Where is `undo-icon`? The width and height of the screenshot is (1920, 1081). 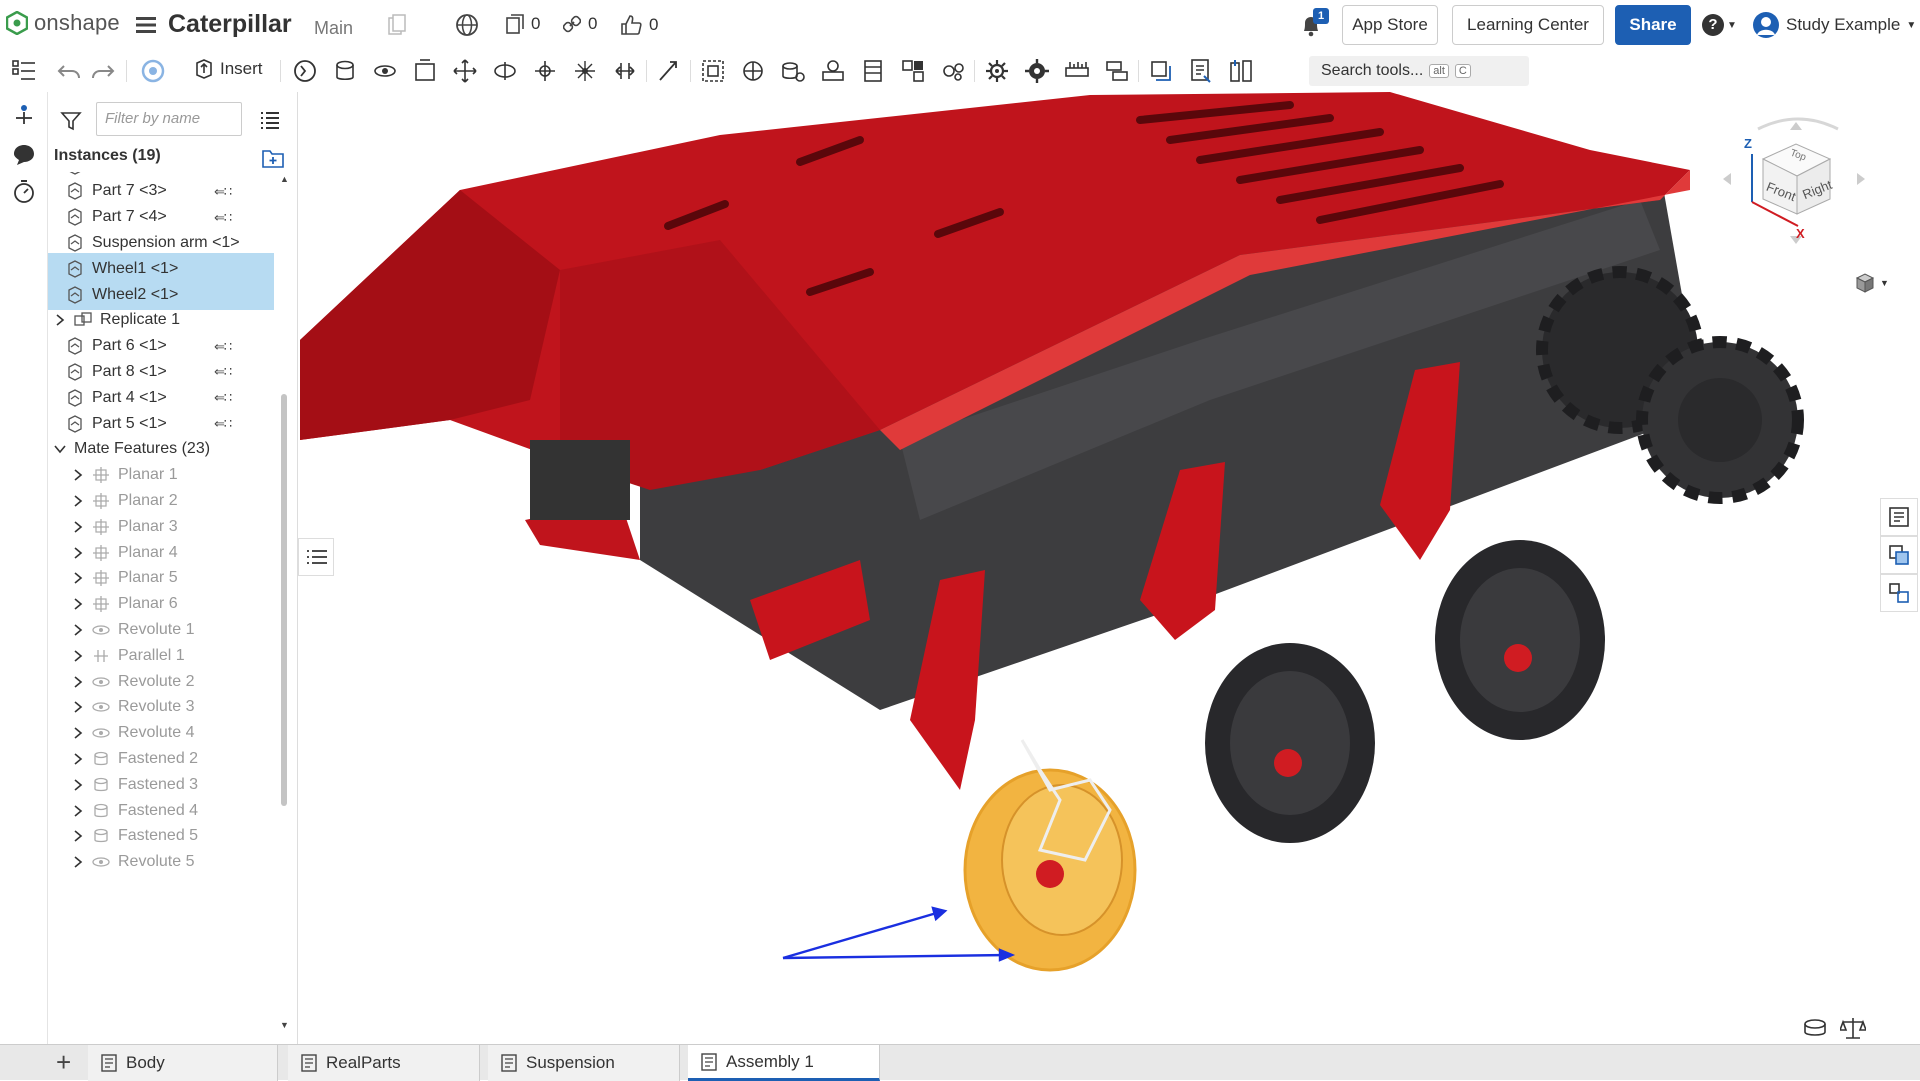 undo-icon is located at coordinates (69, 71).